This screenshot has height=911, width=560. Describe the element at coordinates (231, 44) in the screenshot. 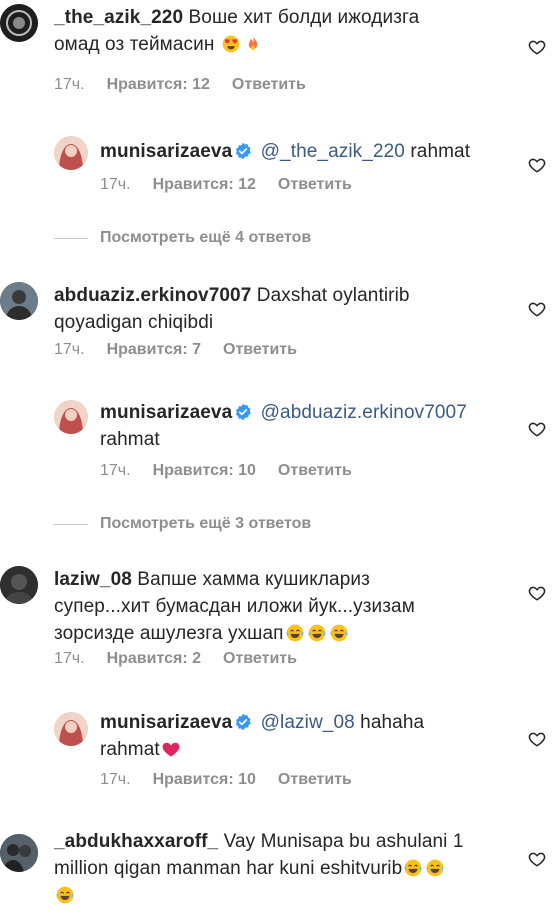

I see `heart-eyes-emoji` at that location.